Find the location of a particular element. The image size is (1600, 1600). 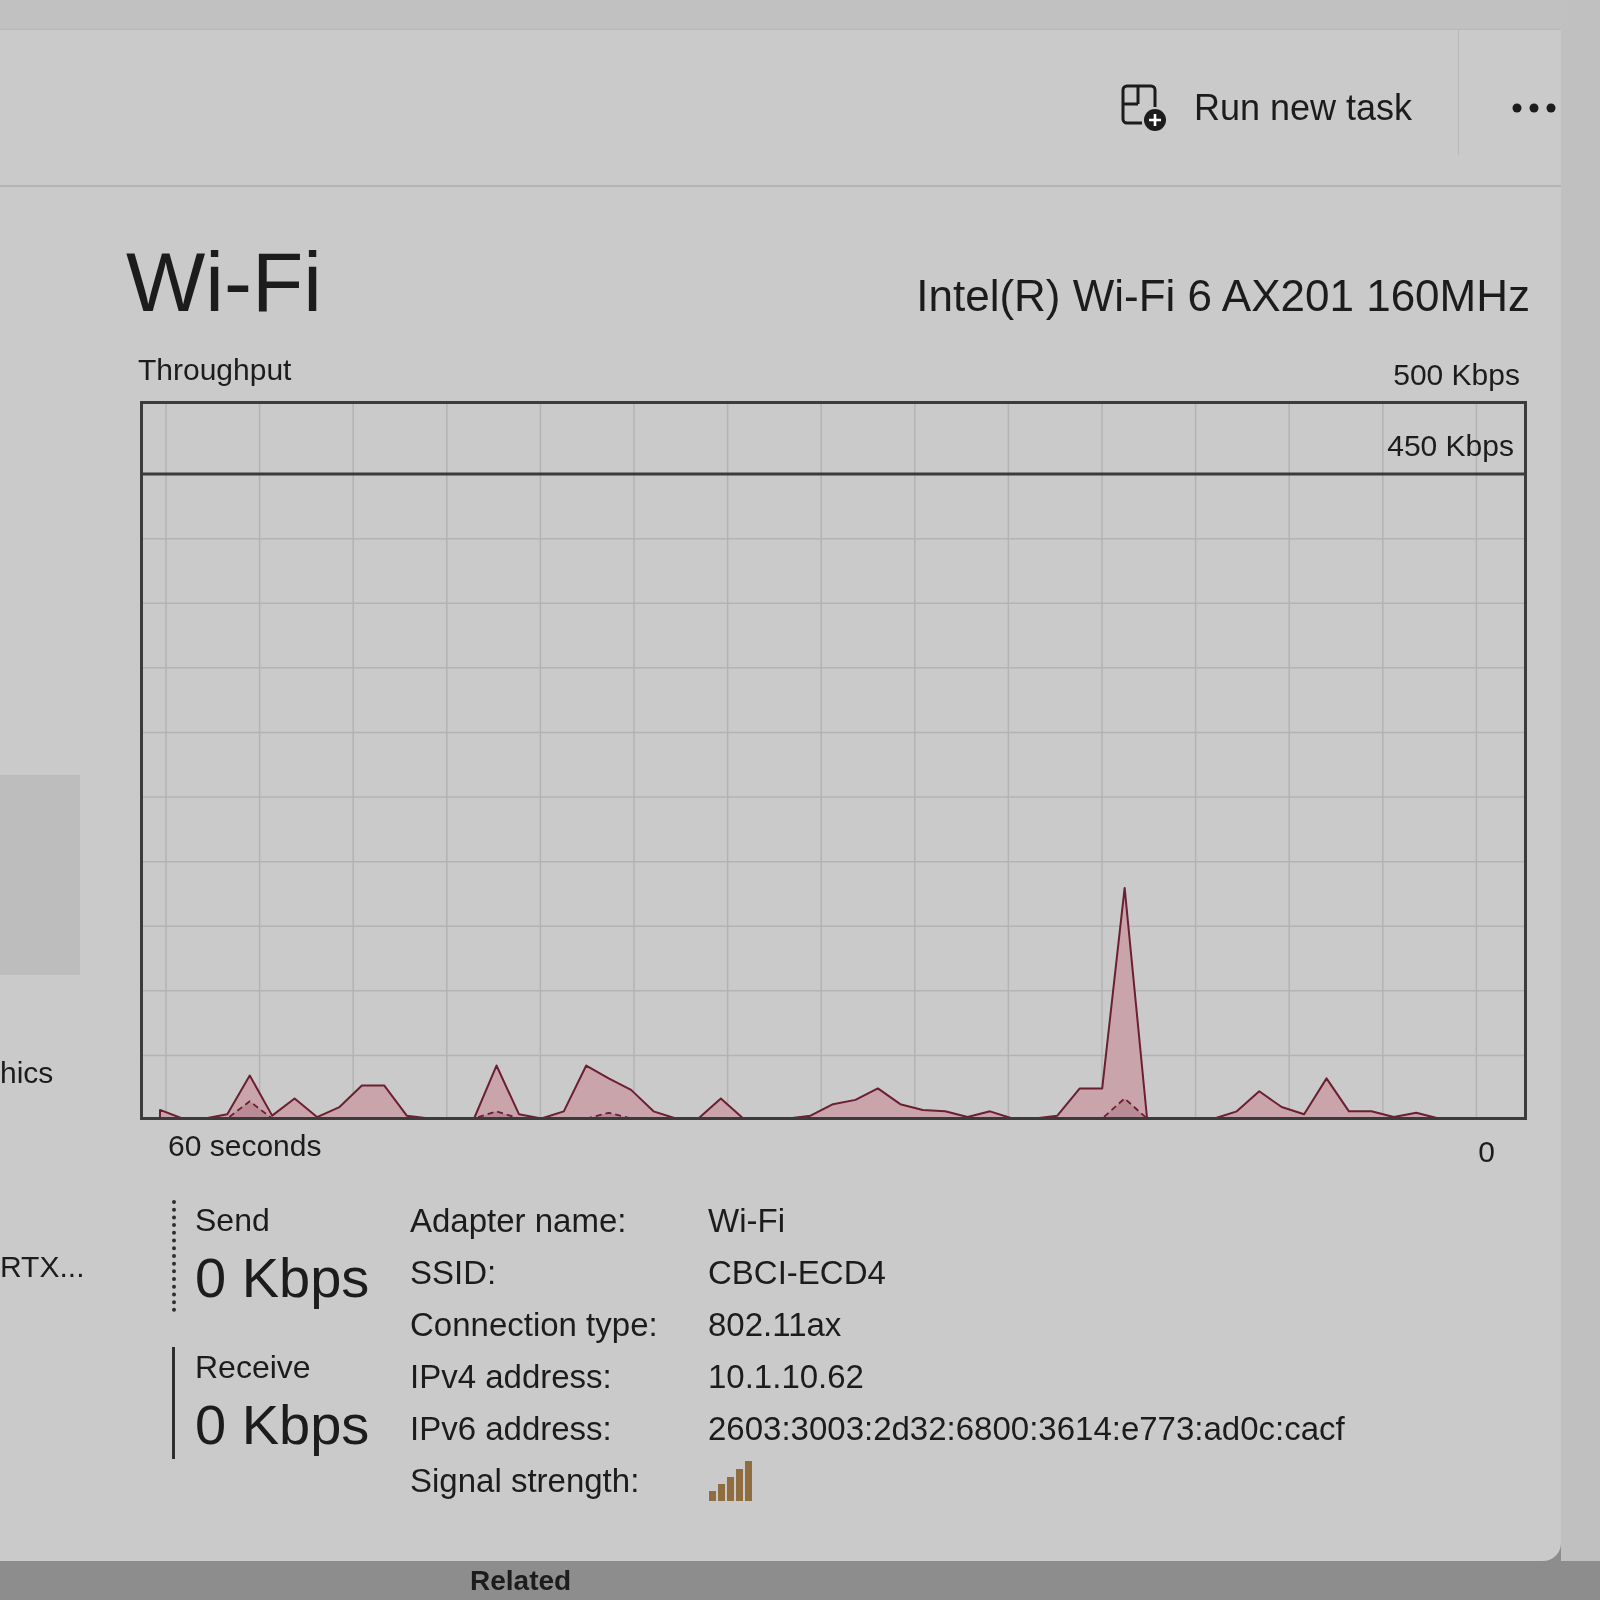

page-title: Wi-Fi is located at coordinates (224, 282).